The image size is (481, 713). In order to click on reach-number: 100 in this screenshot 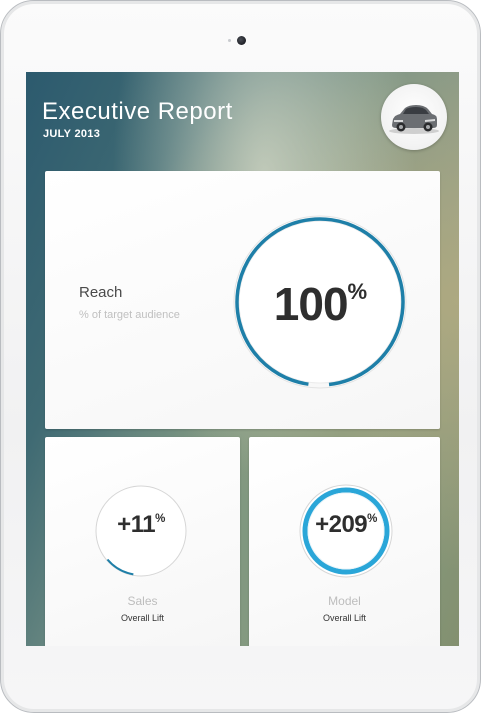, I will do `click(311, 304)`.